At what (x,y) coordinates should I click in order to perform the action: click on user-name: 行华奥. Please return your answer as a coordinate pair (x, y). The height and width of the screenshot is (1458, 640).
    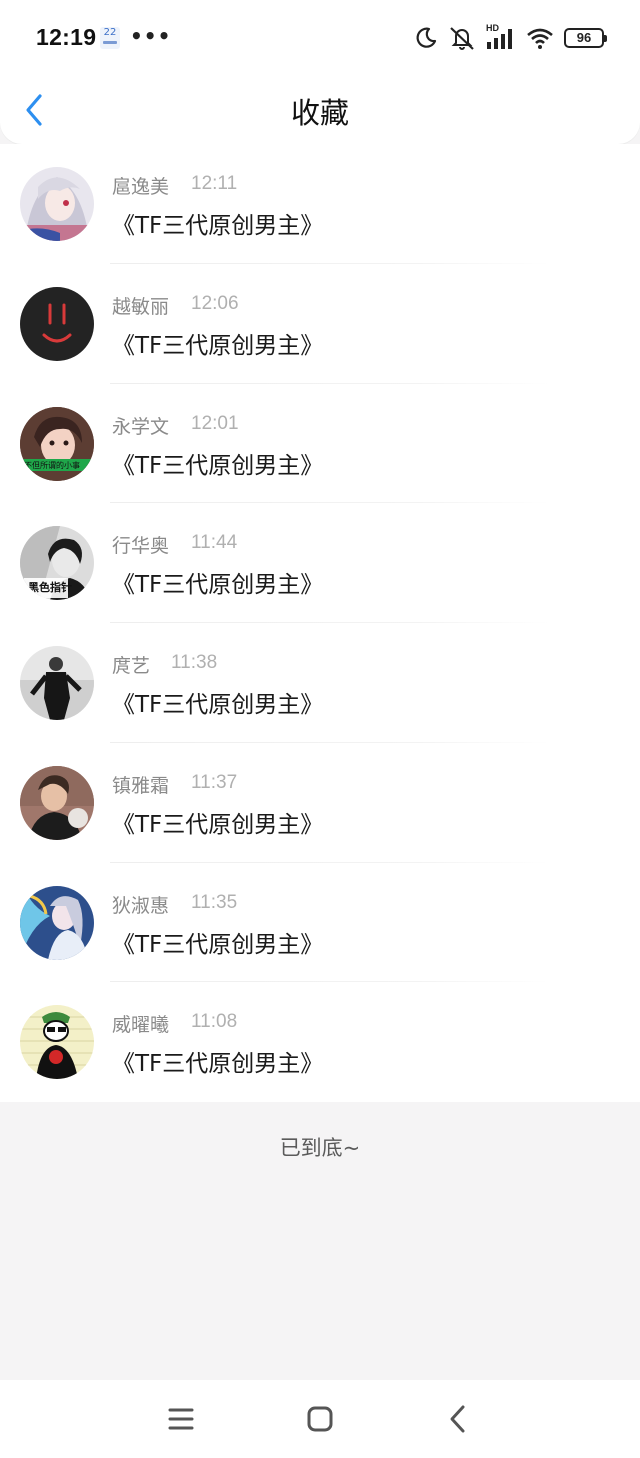
    Looking at the image, I should click on (141, 546).